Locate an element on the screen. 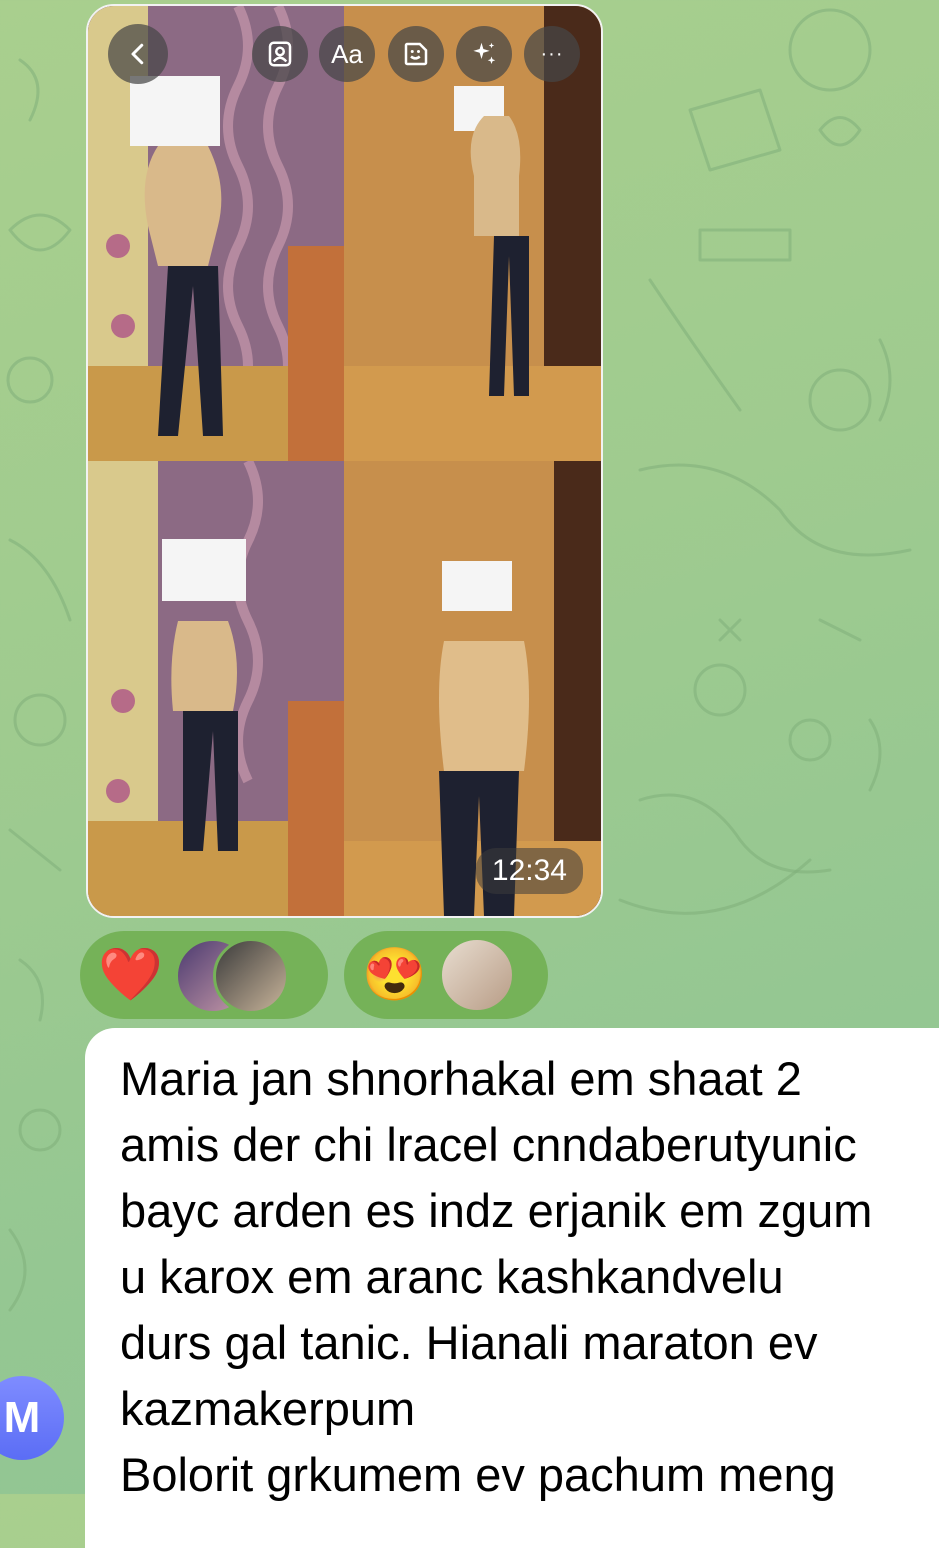 The height and width of the screenshot is (1548, 939). sticker-icon is located at coordinates (416, 54).